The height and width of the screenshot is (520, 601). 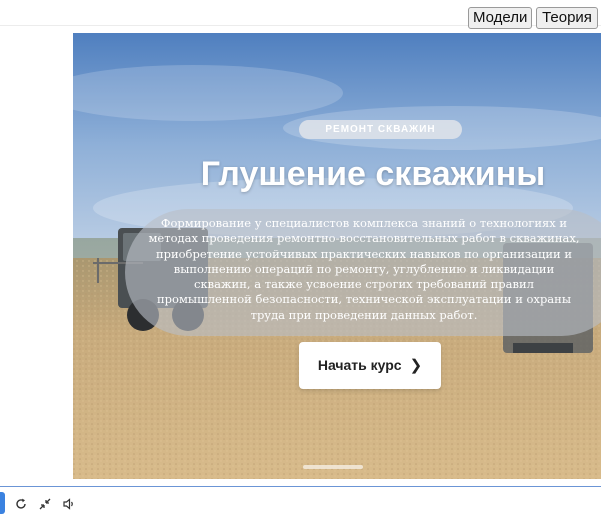 I want to click on start-course-label: Начать курс, so click(x=359, y=365).